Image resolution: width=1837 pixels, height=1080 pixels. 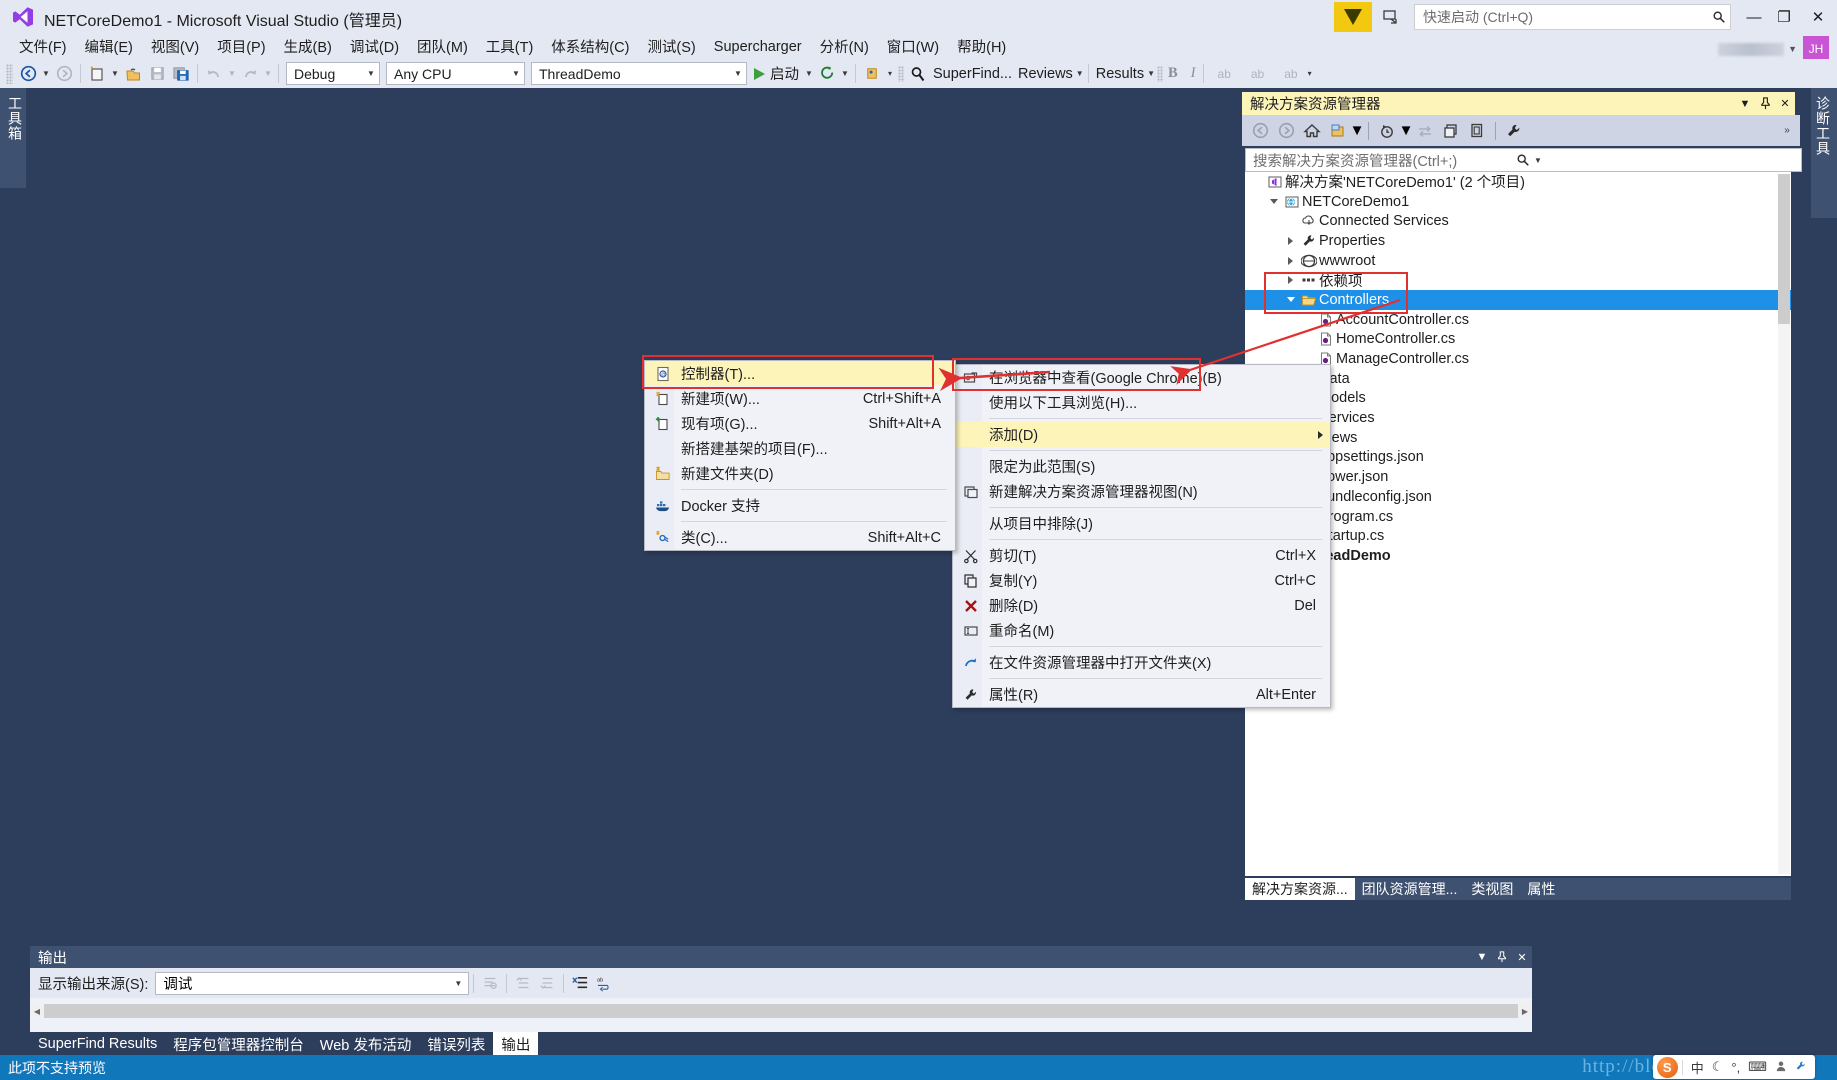 I want to click on back-icon, so click(x=1260, y=131).